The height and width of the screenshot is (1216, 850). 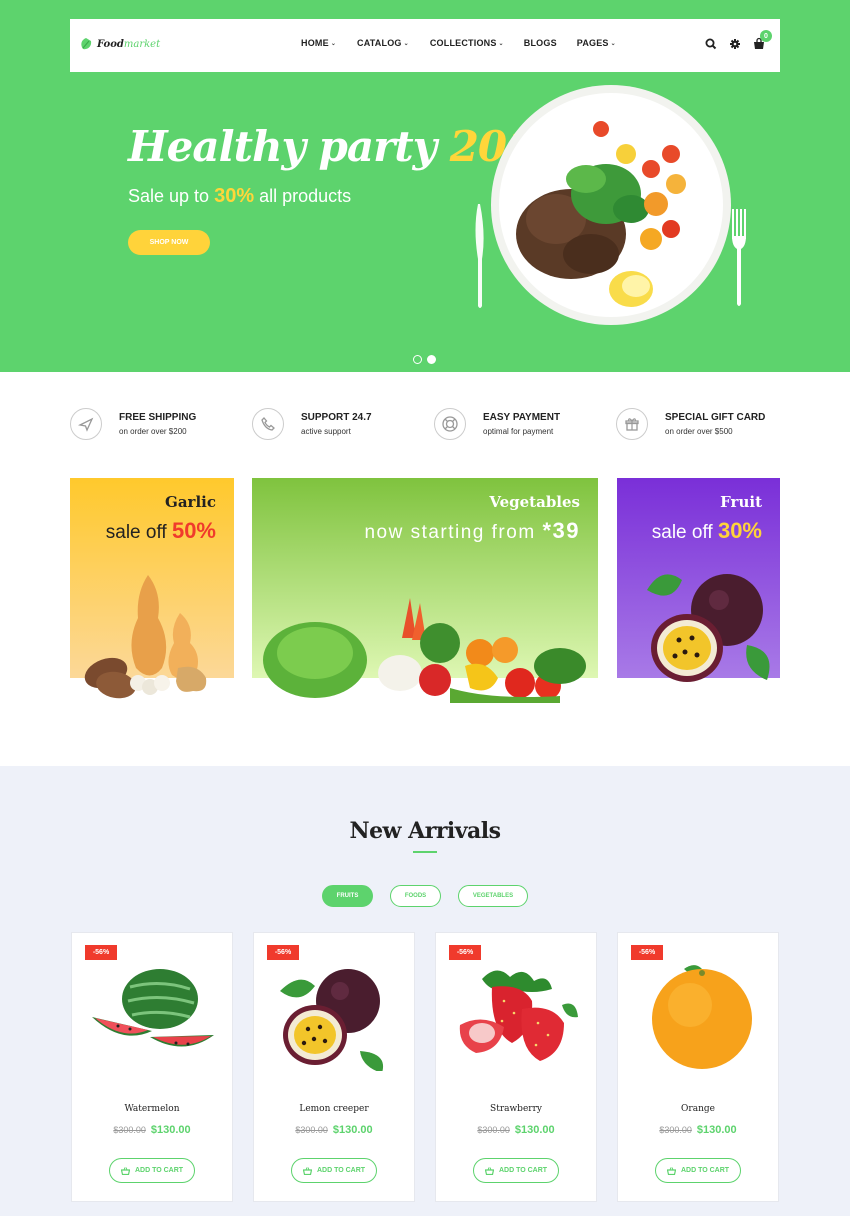 I want to click on product-name: Watermelon, so click(x=152, y=1109).